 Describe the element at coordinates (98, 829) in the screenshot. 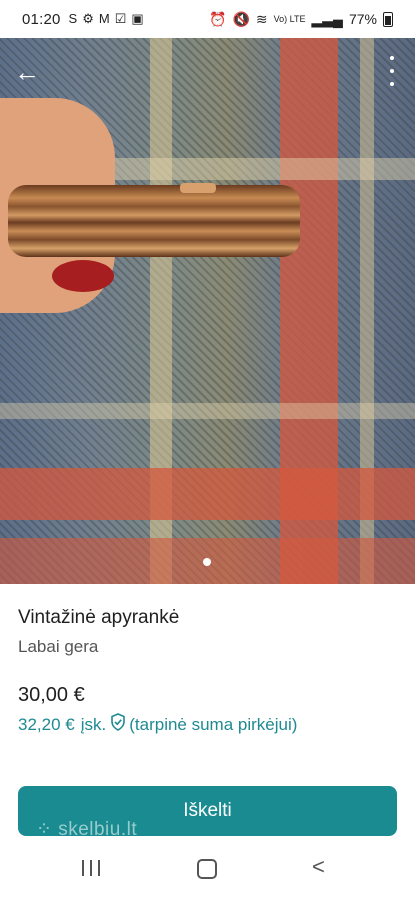

I see `watermark-text: skelbiu.lt` at that location.